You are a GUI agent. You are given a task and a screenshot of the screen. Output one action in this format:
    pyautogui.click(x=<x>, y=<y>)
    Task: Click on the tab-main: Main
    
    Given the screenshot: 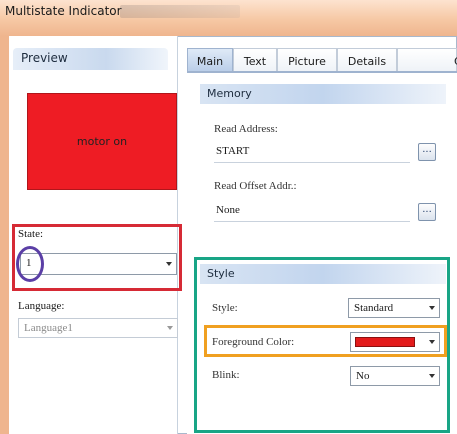 What is the action you would take?
    pyautogui.click(x=210, y=60)
    